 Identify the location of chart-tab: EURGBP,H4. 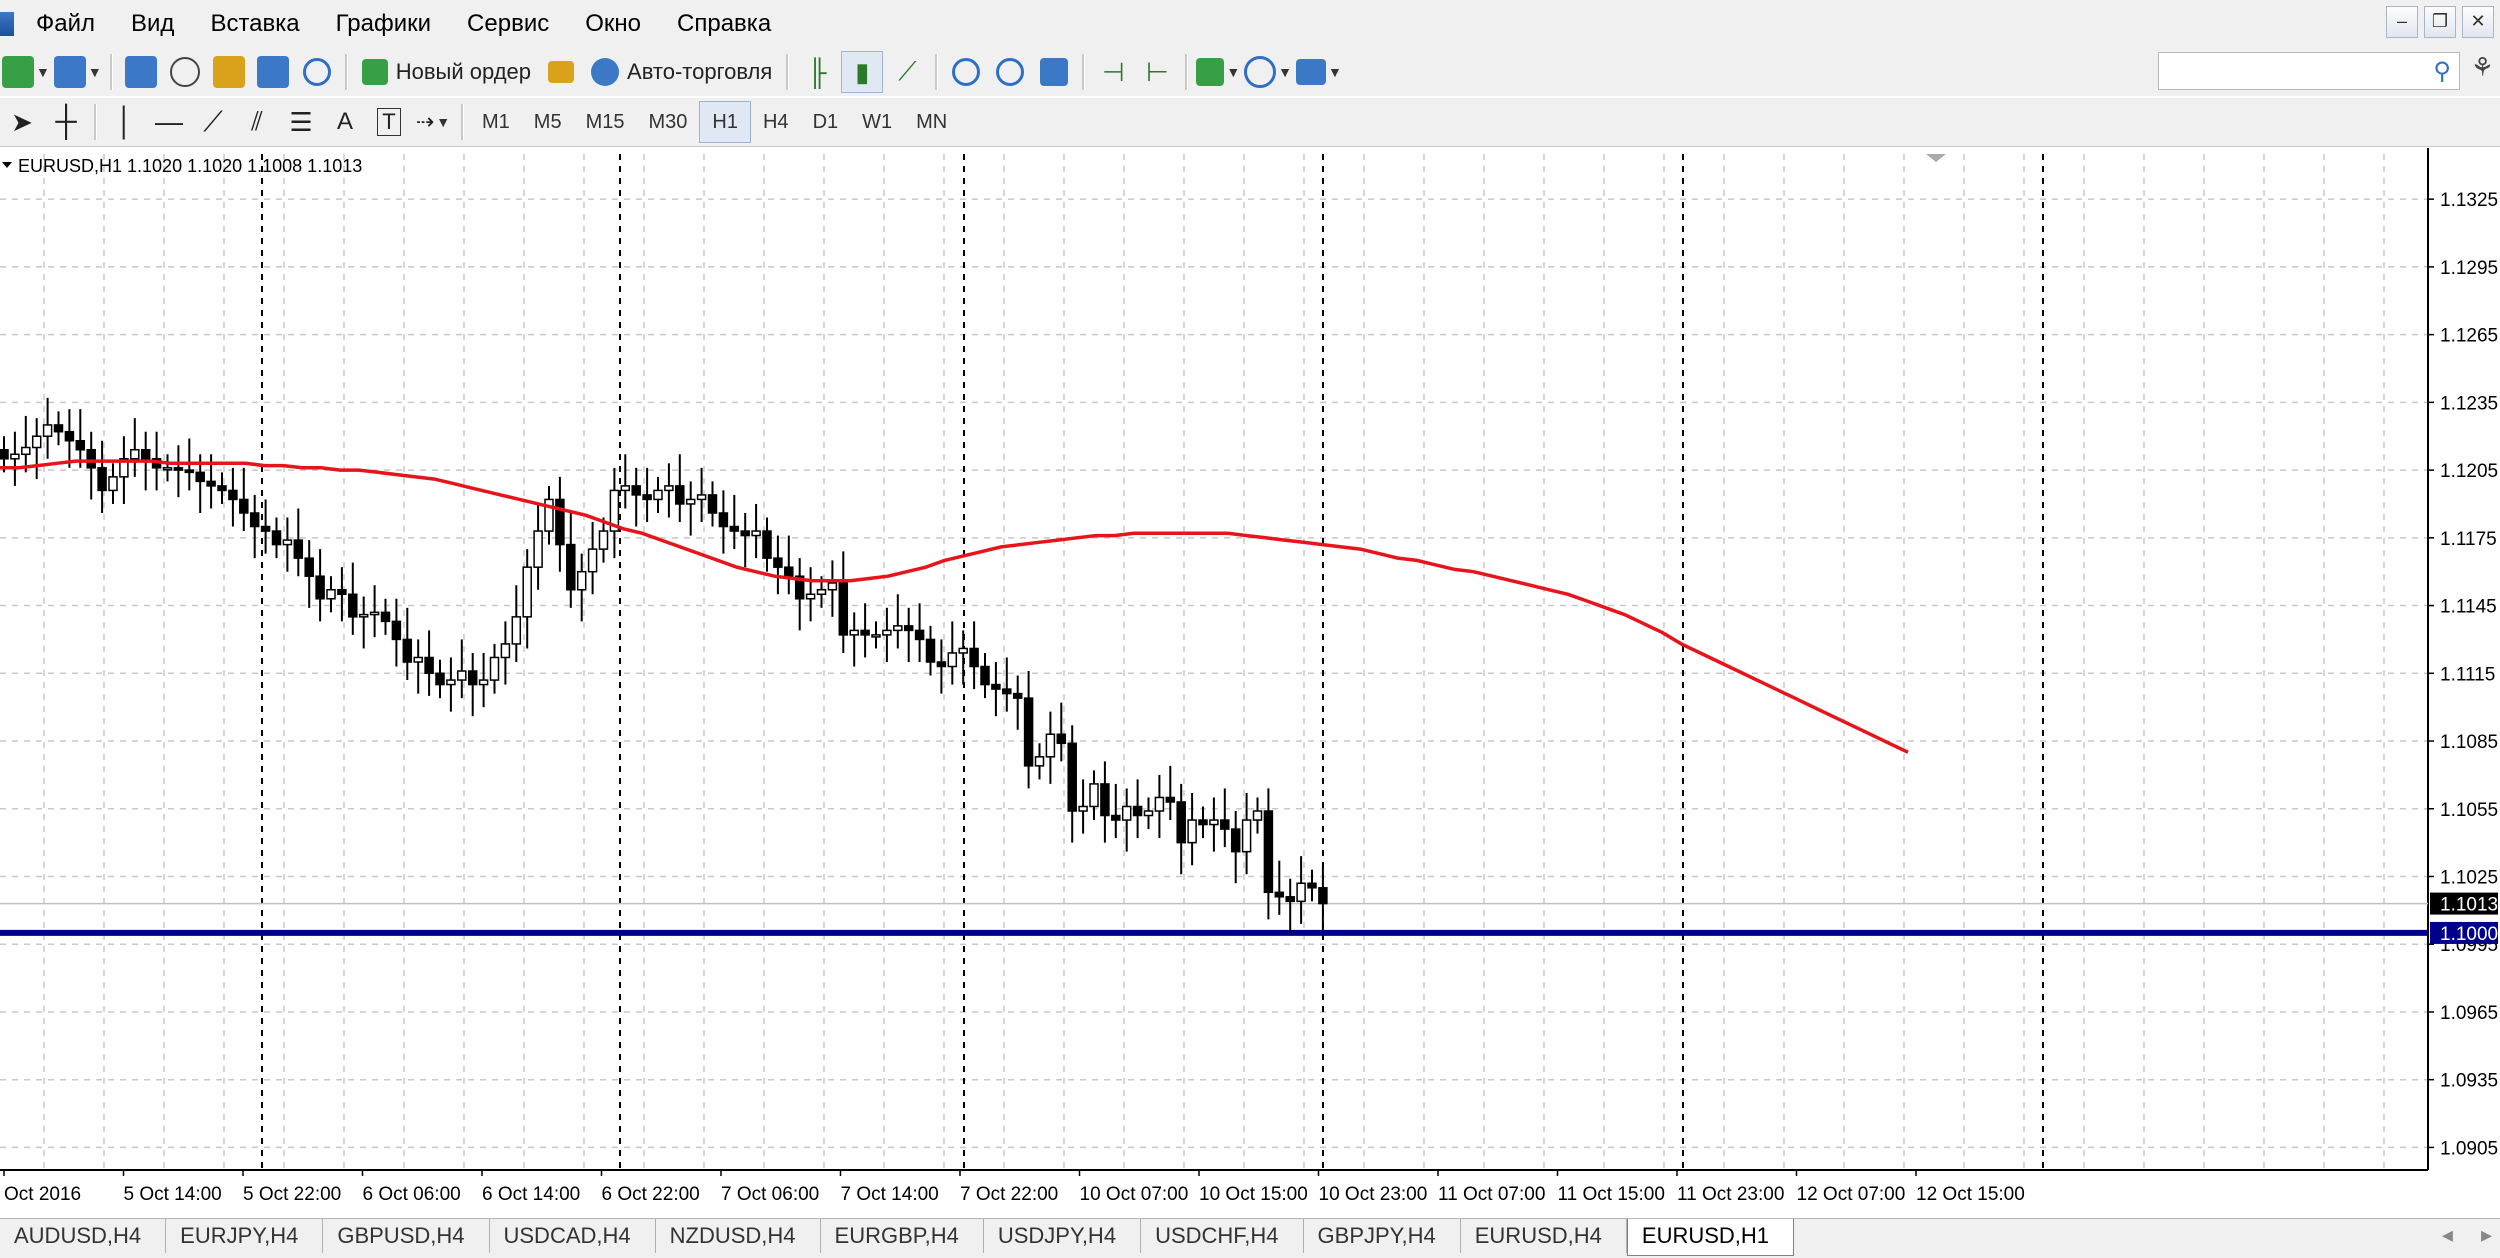
(902, 1236).